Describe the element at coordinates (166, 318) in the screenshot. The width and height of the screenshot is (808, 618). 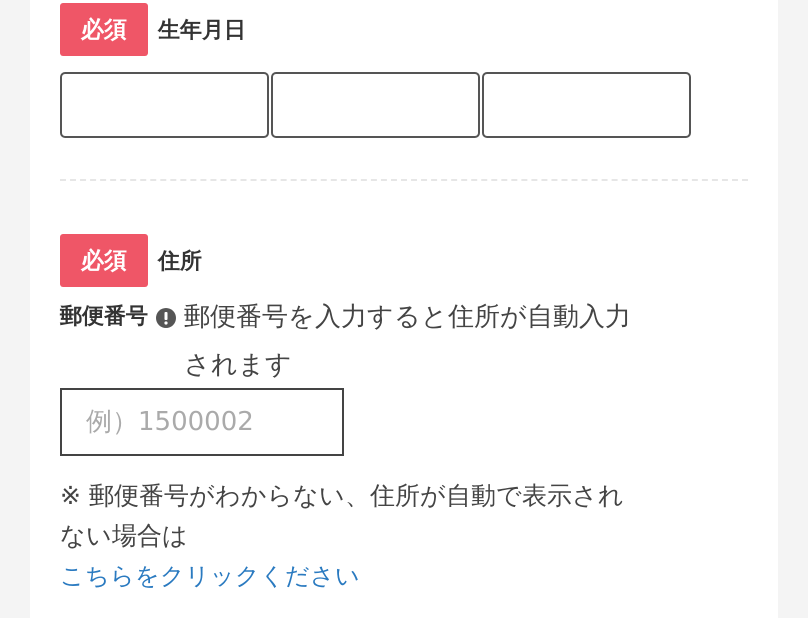
I see `exclamation-icon` at that location.